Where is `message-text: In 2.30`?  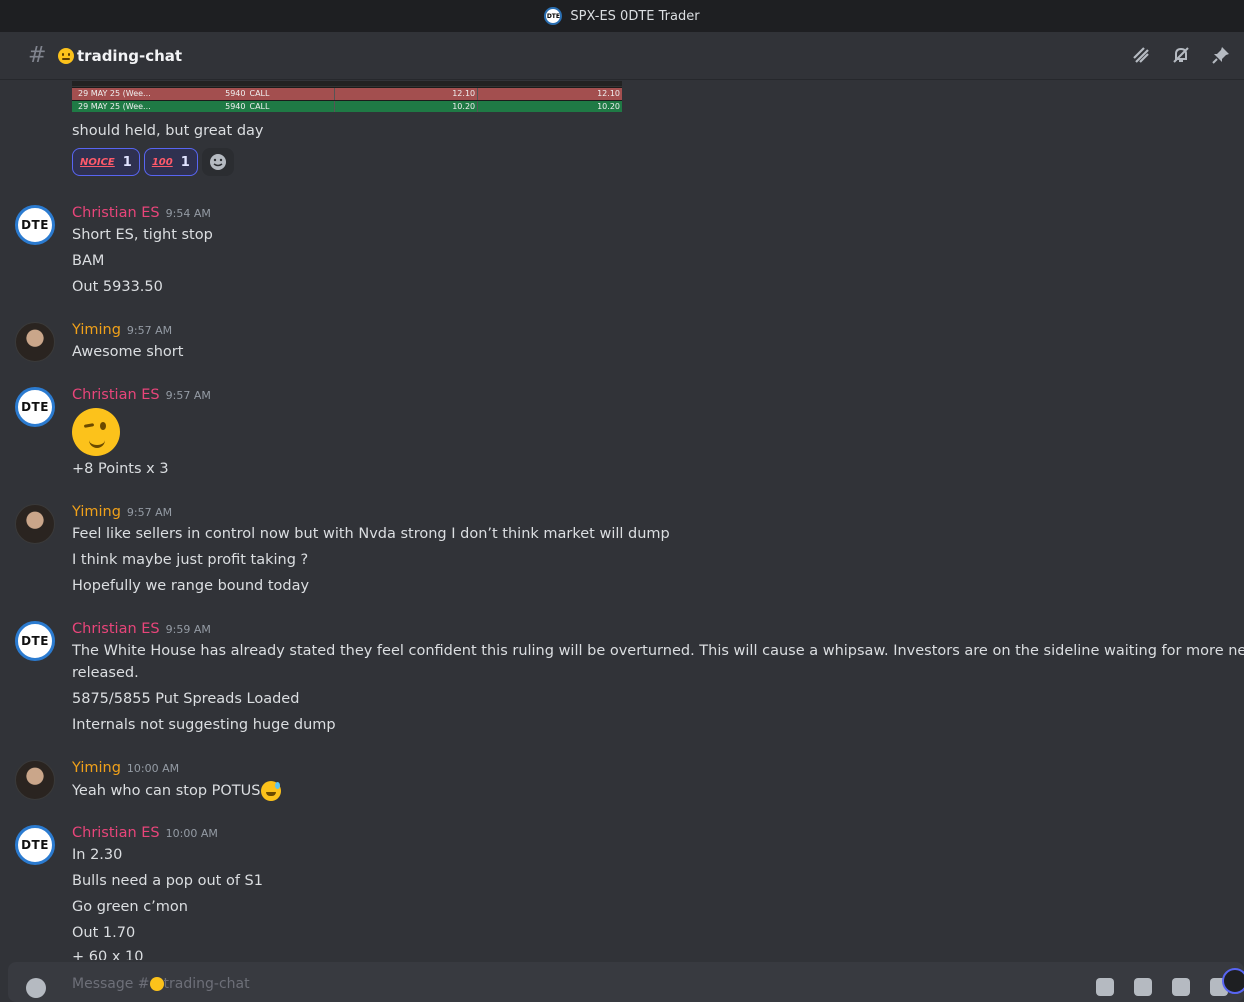
message-text: In 2.30 is located at coordinates (97, 855).